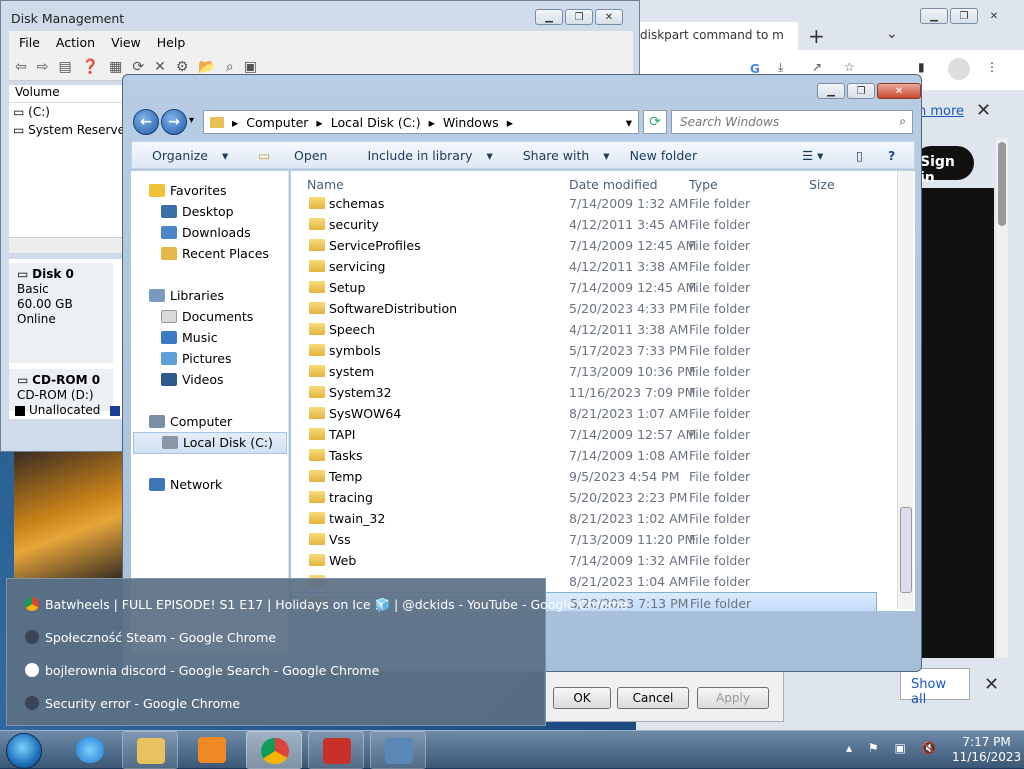  What do you see at coordinates (210, 443) in the screenshot?
I see `nav-local-disk: Local Disk (C:)` at bounding box center [210, 443].